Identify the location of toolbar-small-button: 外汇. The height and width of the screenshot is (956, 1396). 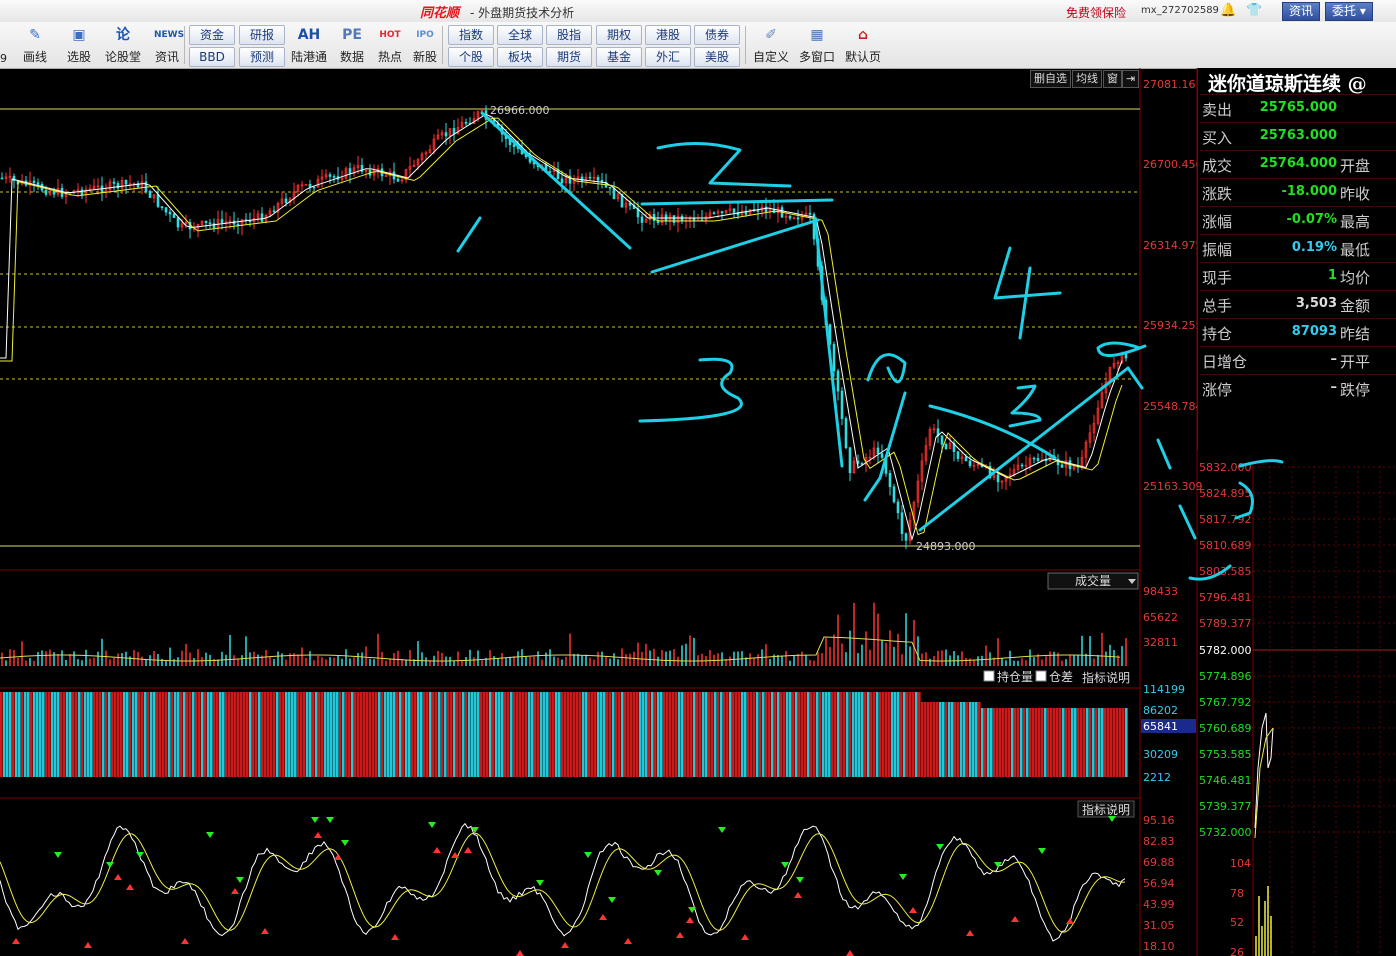
(668, 57).